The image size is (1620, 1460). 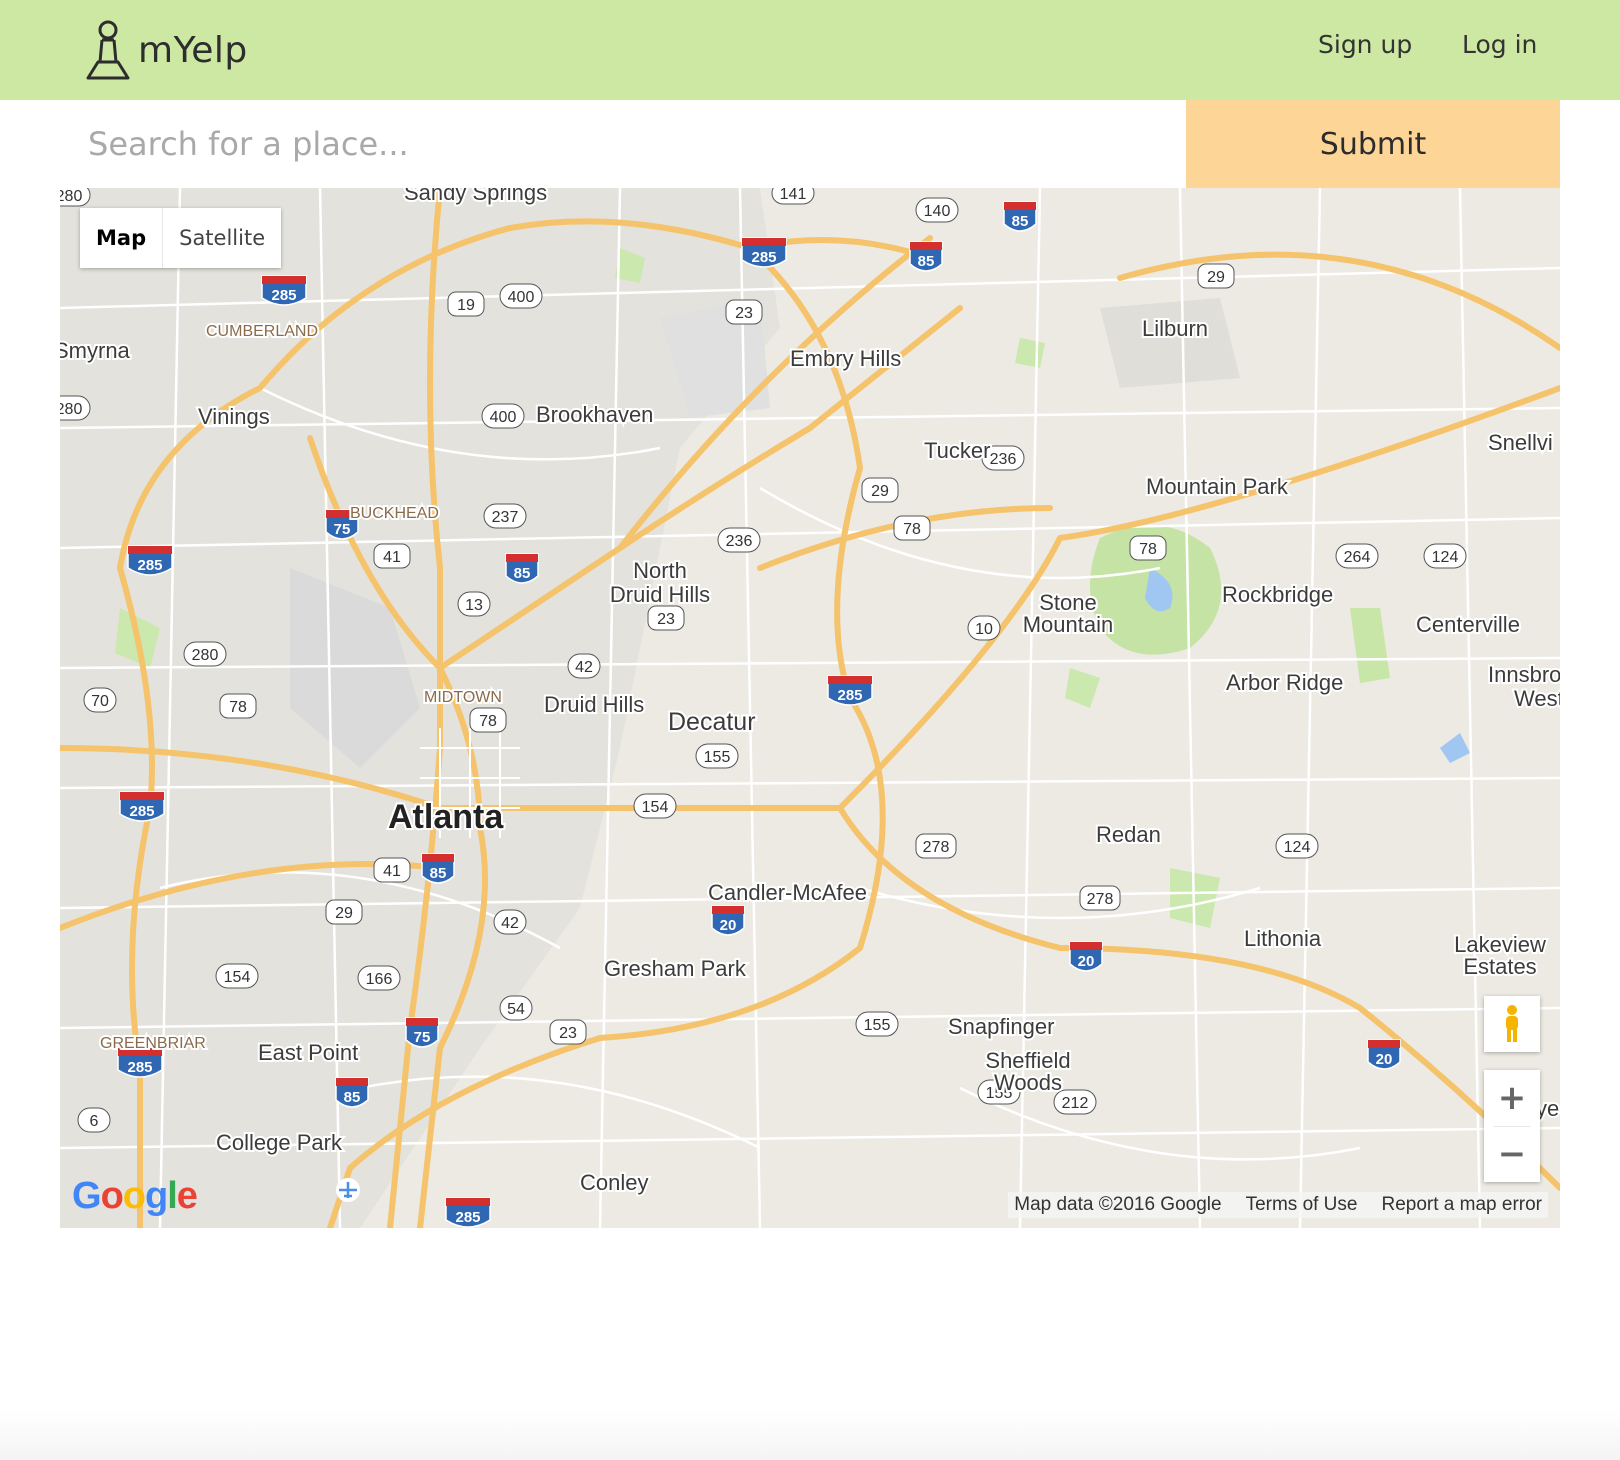 I want to click on report-map-error-link: Report a map error, so click(x=1461, y=1205).